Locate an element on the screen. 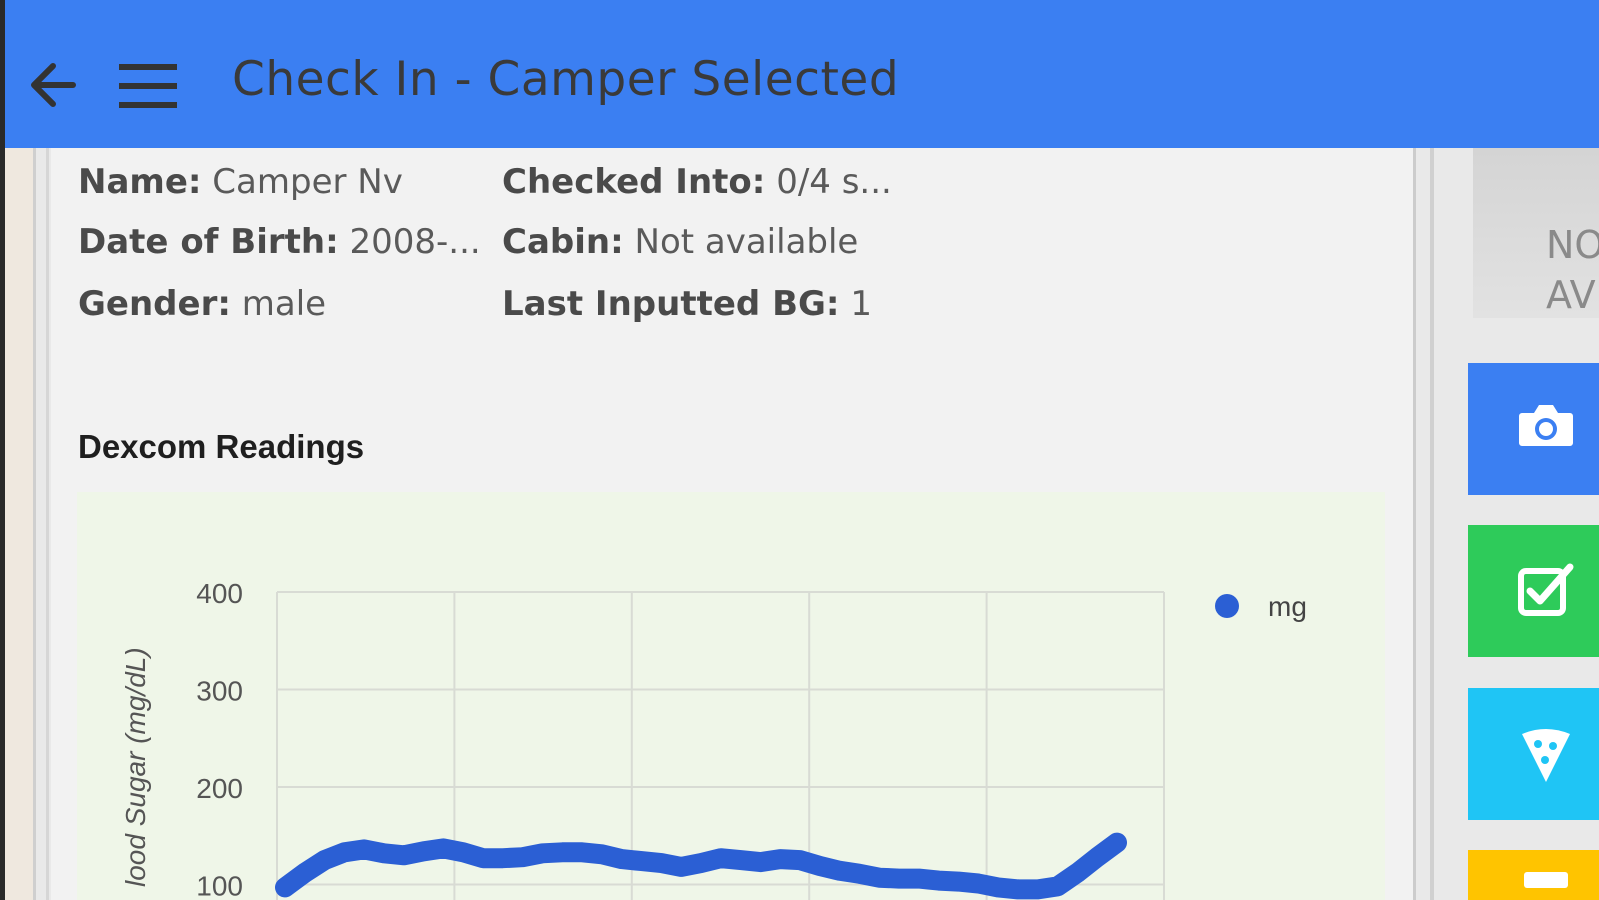  hamburger-menu-icon is located at coordinates (149, 86).